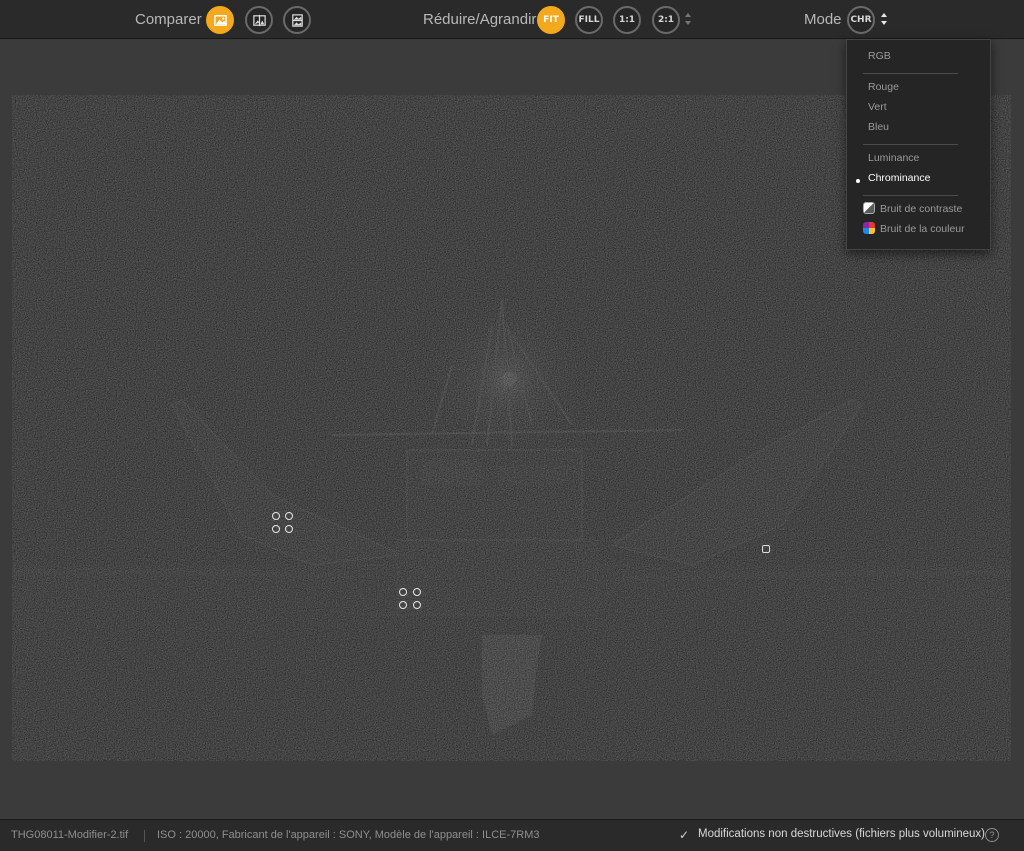  Describe the element at coordinates (144, 836) in the screenshot. I see `status-divider` at that location.